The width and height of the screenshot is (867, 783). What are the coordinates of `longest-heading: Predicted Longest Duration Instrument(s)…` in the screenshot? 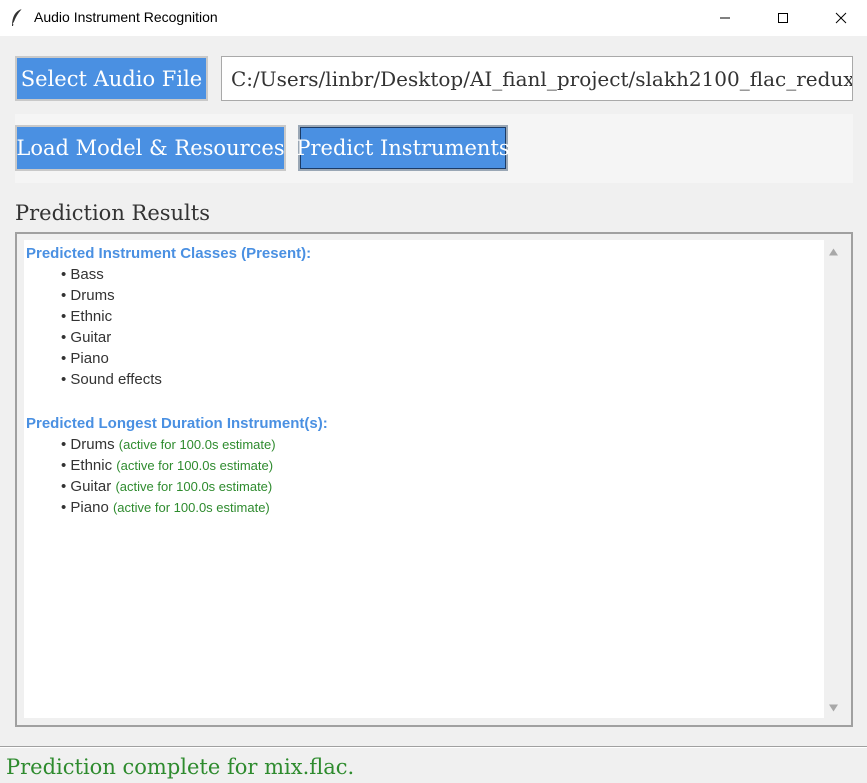 It's located at (177, 423).